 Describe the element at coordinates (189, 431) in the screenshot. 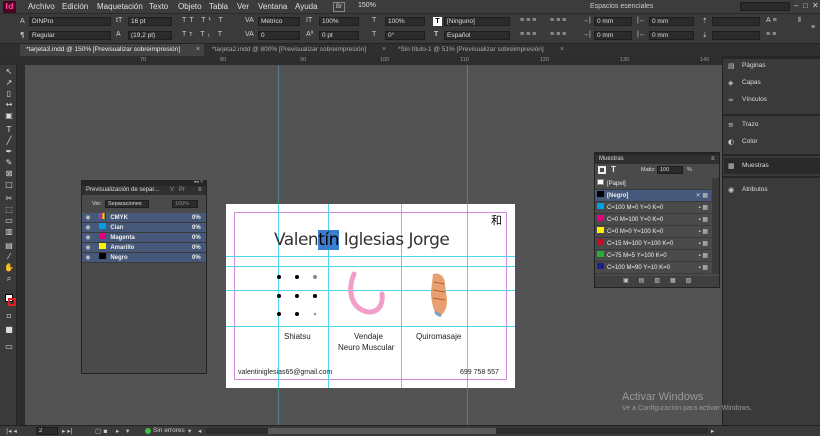

I see `preflight-dropdown-icon: ▾` at that location.